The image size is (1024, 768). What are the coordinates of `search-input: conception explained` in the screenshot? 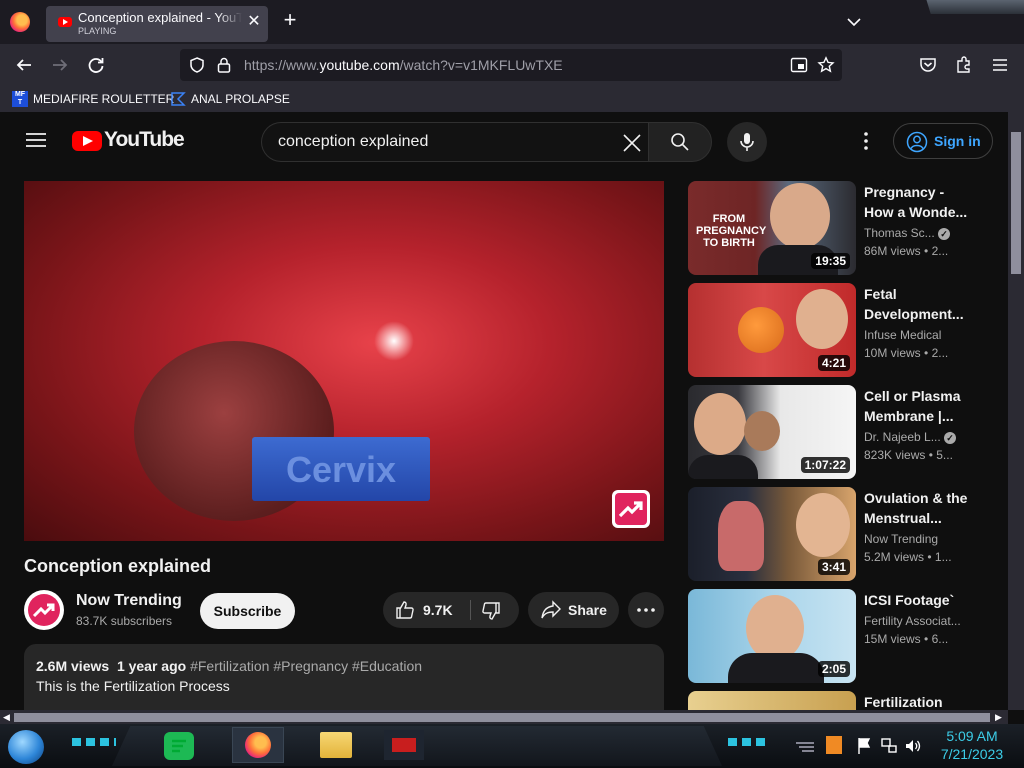 It's located at (455, 142).